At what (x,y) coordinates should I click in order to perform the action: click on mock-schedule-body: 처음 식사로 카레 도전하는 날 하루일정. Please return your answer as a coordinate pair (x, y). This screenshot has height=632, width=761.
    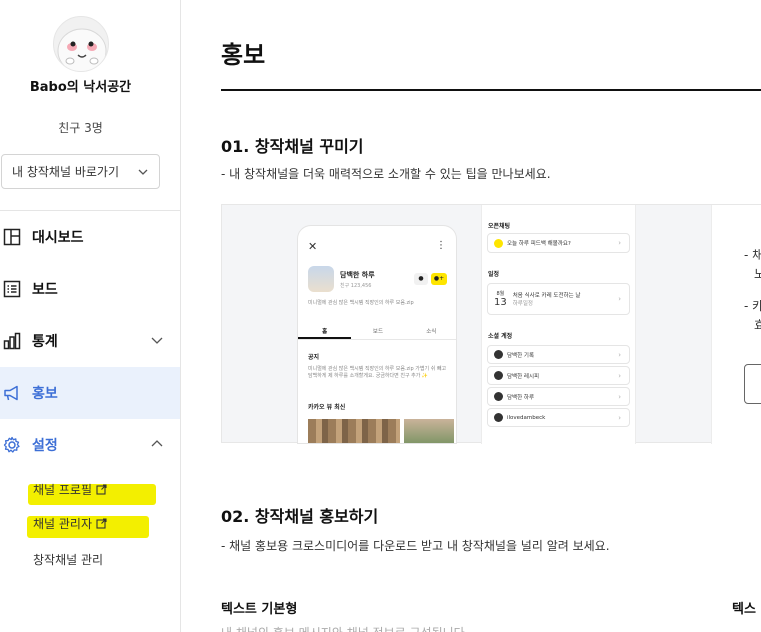
    Looking at the image, I should click on (547, 299).